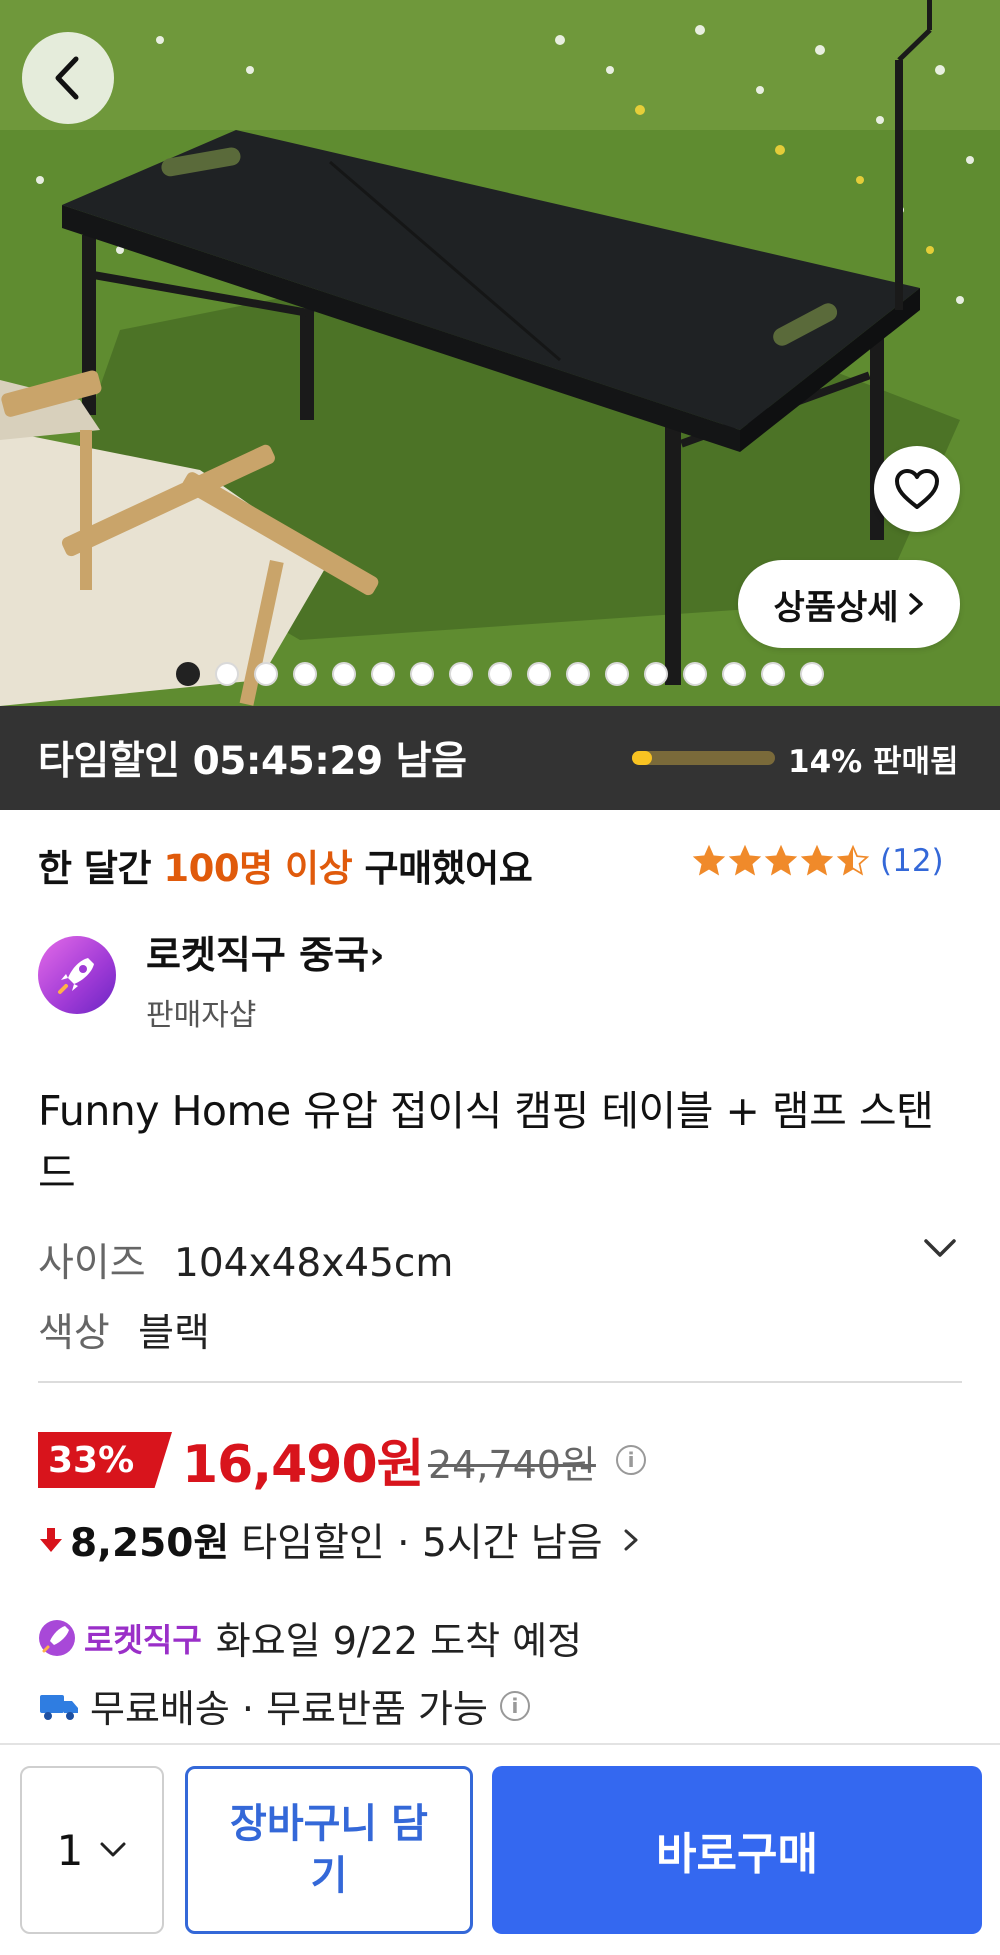  What do you see at coordinates (314, 1263) in the screenshot?
I see `option-size-value: 104x48x45cm` at bounding box center [314, 1263].